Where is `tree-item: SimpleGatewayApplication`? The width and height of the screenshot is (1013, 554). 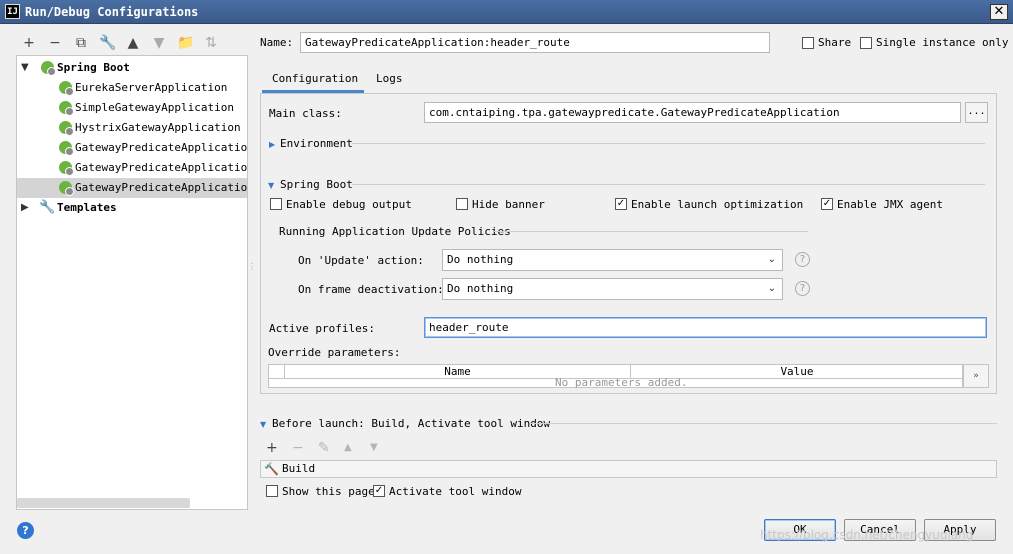
tree-item: SimpleGatewayApplication is located at coordinates (132, 108).